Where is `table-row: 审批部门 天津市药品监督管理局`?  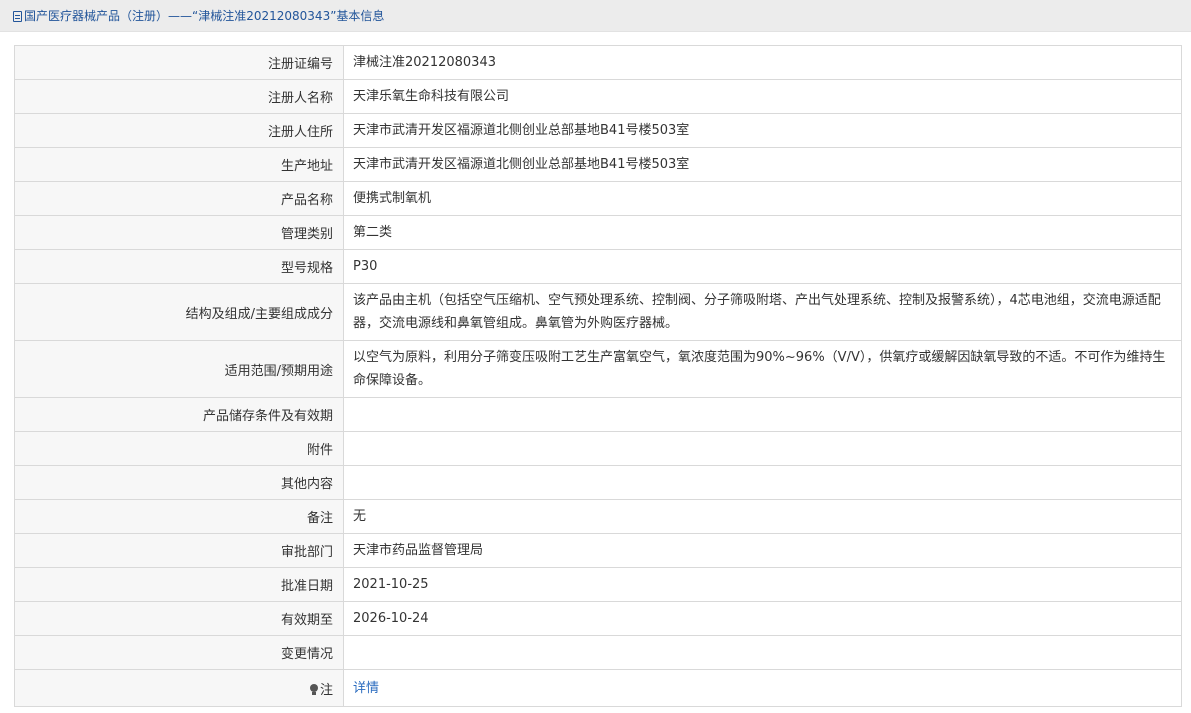 table-row: 审批部门 天津市药品监督管理局 is located at coordinates (598, 550).